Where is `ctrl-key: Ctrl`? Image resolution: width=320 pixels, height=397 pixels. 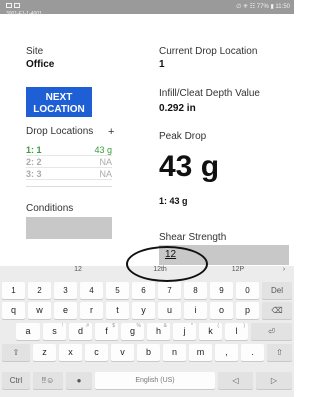
ctrl-key: Ctrl is located at coordinates (16, 380).